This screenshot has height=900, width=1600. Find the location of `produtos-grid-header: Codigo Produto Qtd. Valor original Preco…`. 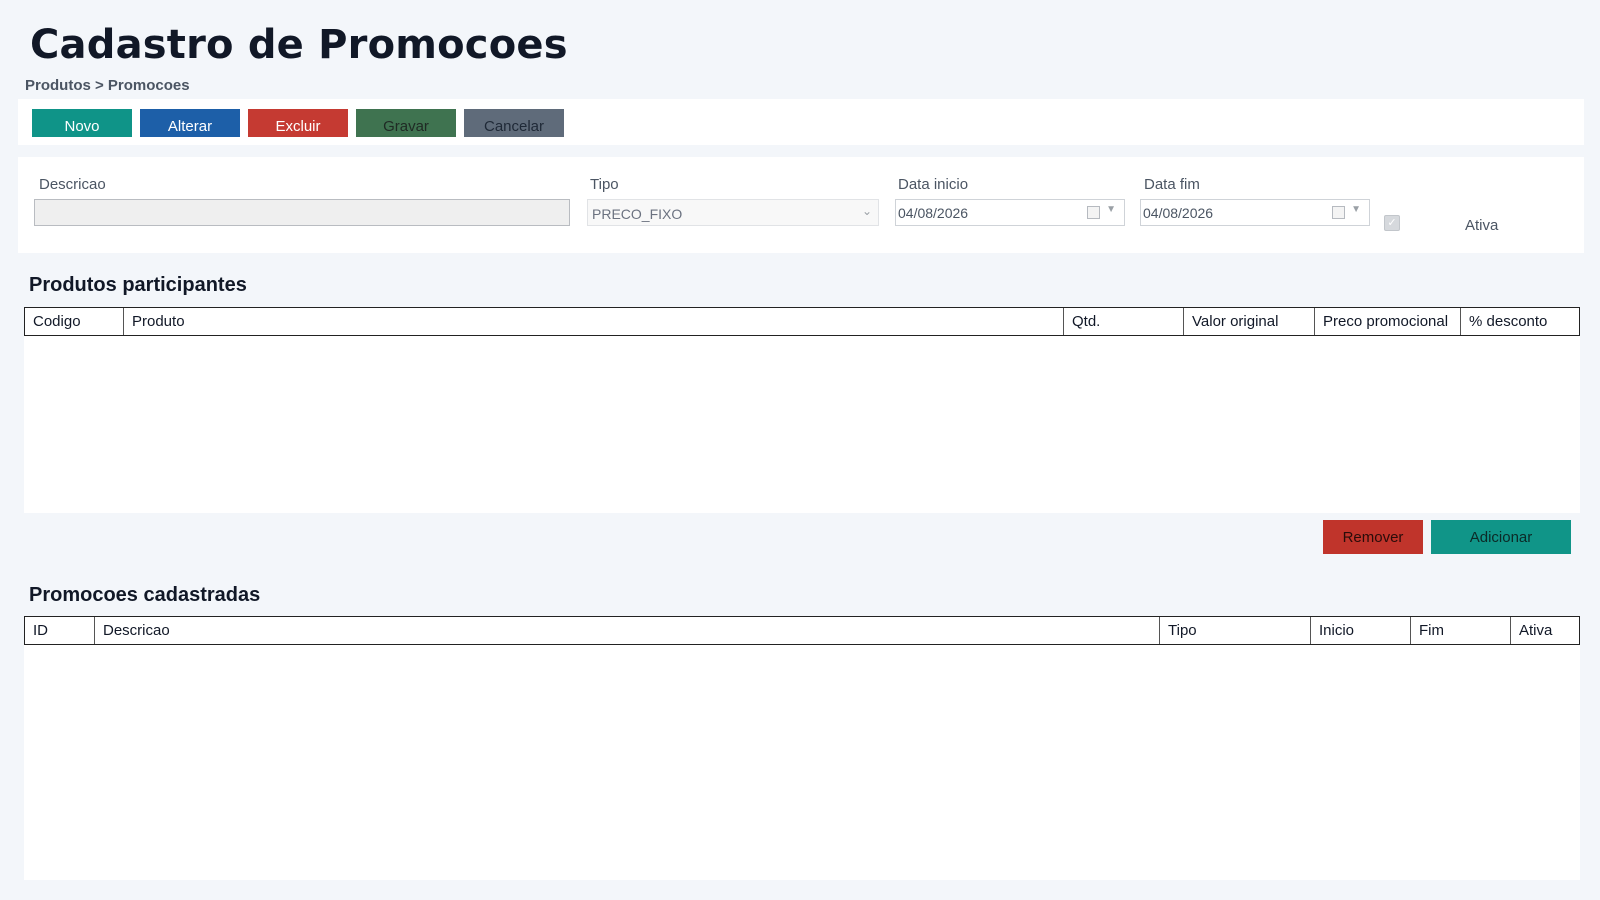

produtos-grid-header: Codigo Produto Qtd. Valor original Preco… is located at coordinates (802, 321).